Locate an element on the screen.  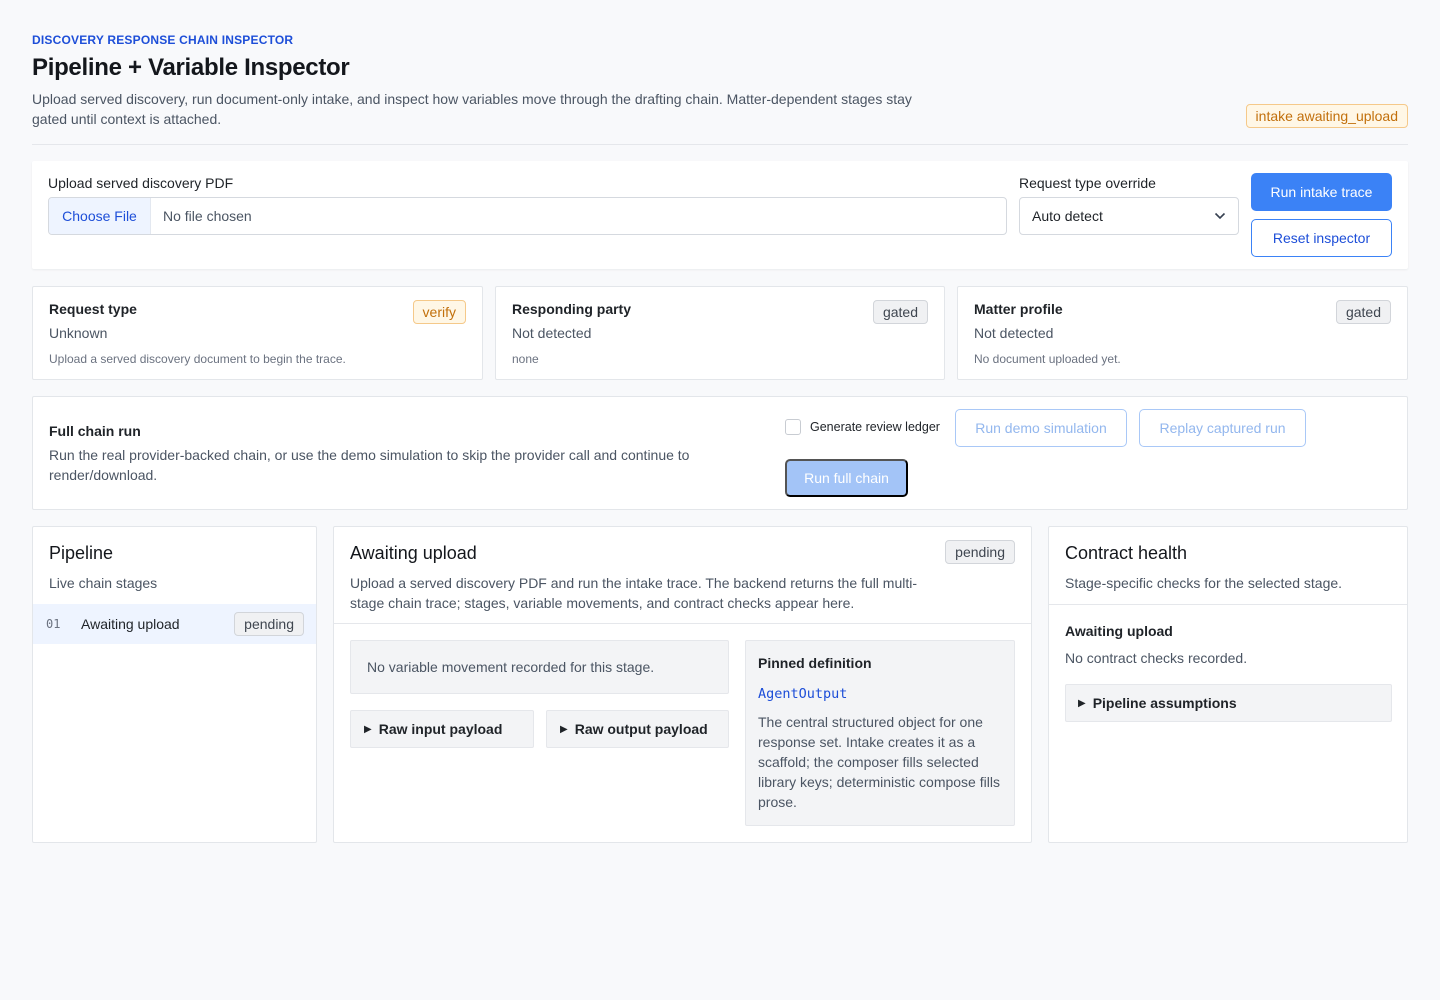
status-badge: verify is located at coordinates (439, 312).